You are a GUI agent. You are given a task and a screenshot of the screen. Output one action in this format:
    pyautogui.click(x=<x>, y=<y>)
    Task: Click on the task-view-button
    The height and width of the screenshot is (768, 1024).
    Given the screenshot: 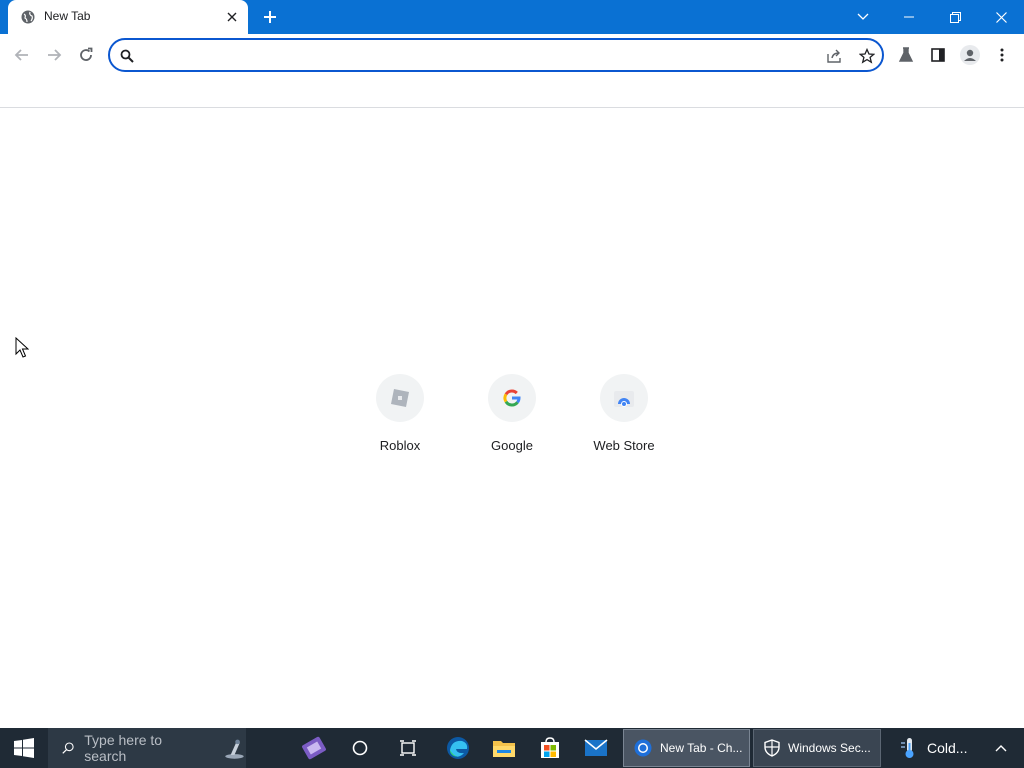 What is the action you would take?
    pyautogui.click(x=408, y=748)
    